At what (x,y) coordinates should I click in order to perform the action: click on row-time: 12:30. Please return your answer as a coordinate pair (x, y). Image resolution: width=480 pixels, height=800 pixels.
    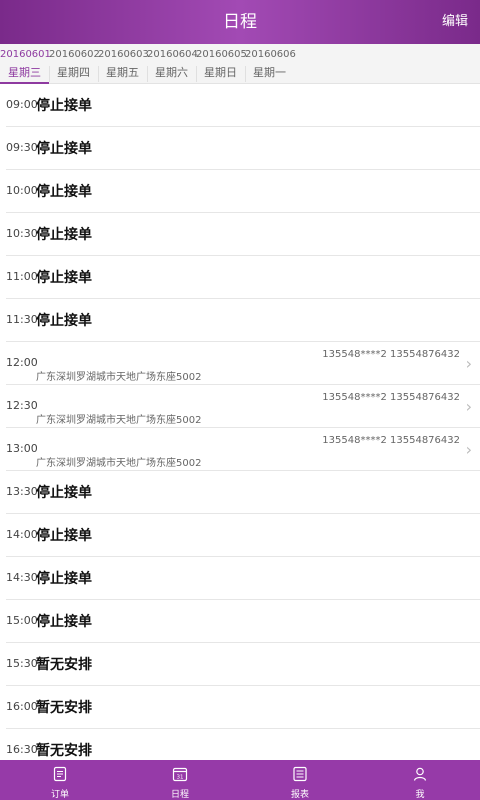
    Looking at the image, I should click on (22, 405).